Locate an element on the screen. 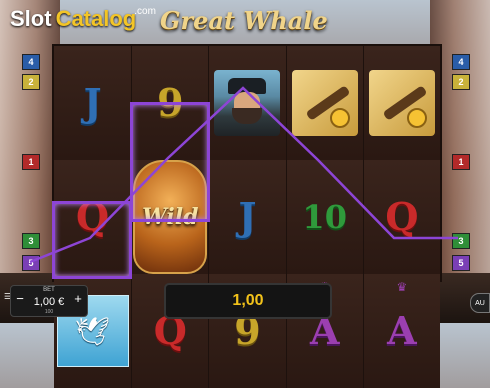 This screenshot has height=388, width=490. watermark-logo: Slot Catalog .com is located at coordinates (86, 24).